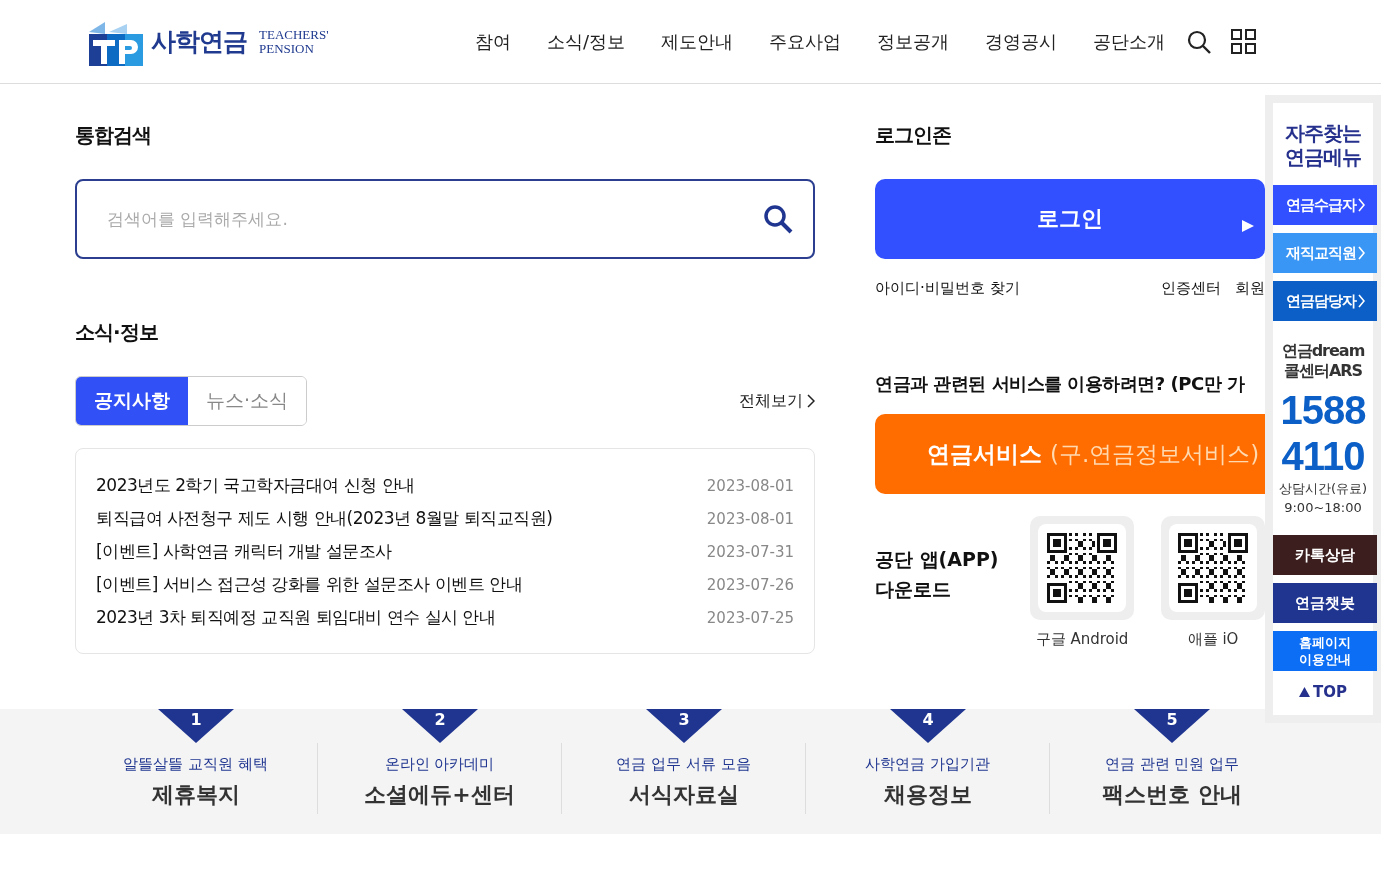  I want to click on notice-link: 2023년도 2학기 국고학자금대여 신청 안내, so click(255, 485).